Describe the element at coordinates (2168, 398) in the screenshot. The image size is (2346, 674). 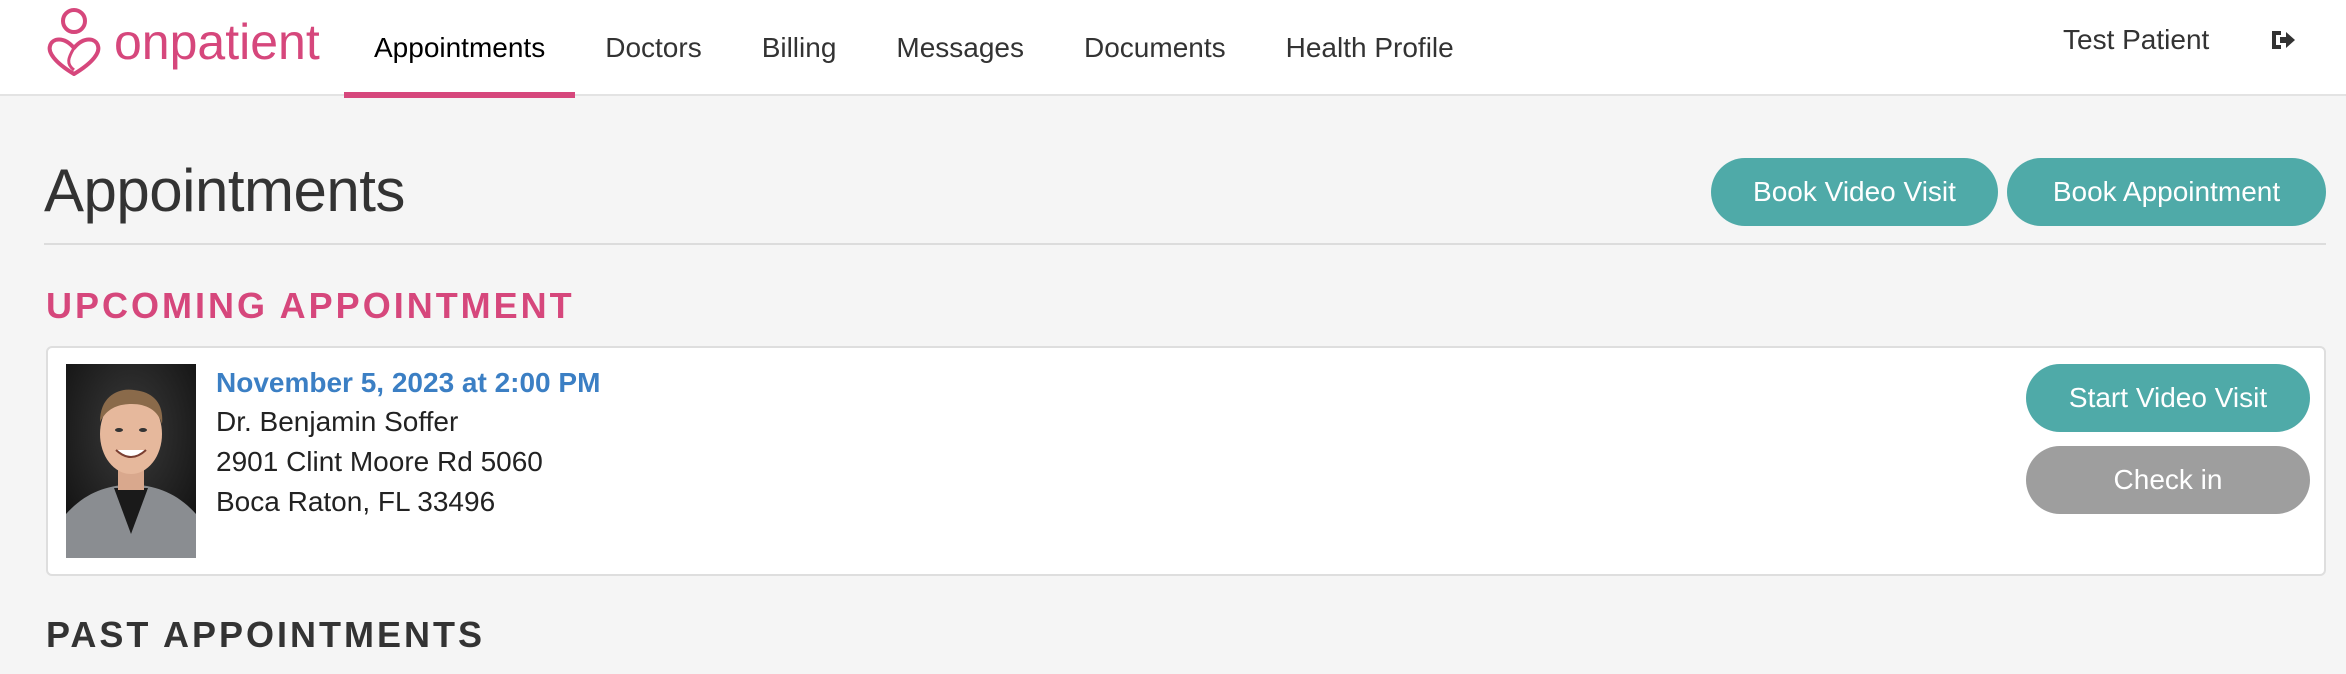
I see `start-video-visit-button: Start Video Visit` at that location.